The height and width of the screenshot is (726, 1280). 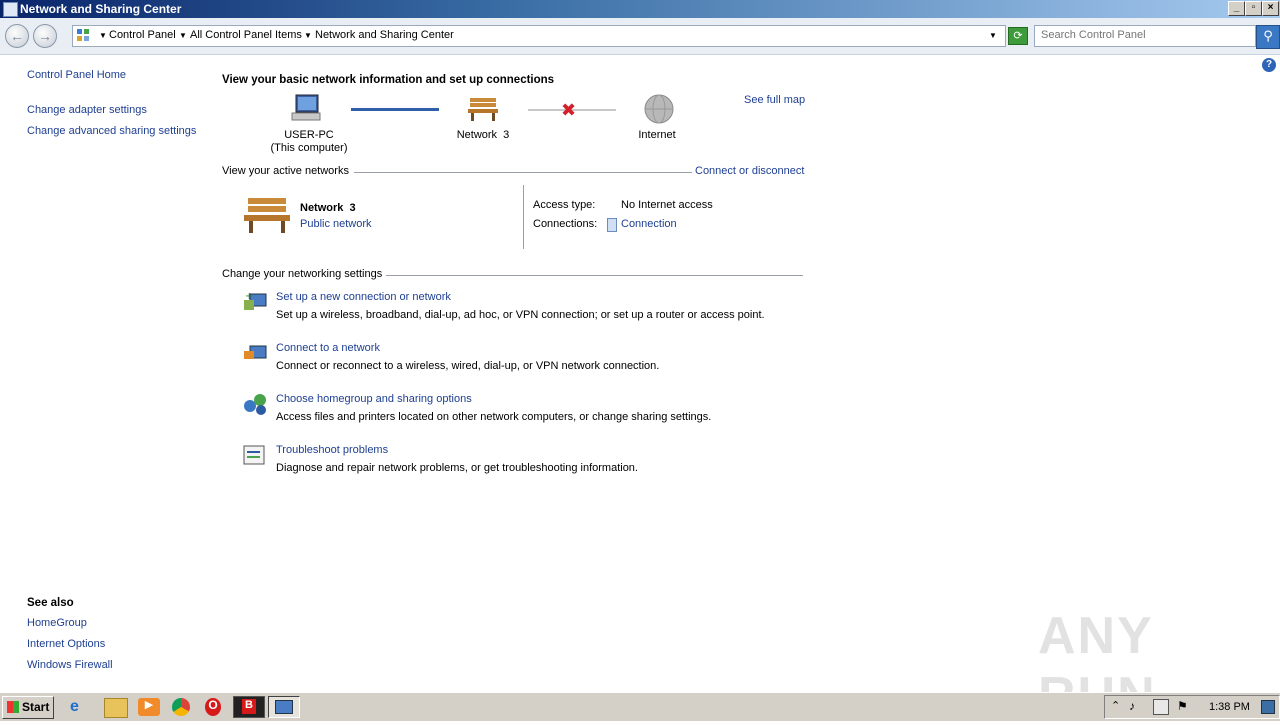 I want to click on system-tray: ⌃ ♪ ⚑ 1:38 PM, so click(x=1192, y=707).